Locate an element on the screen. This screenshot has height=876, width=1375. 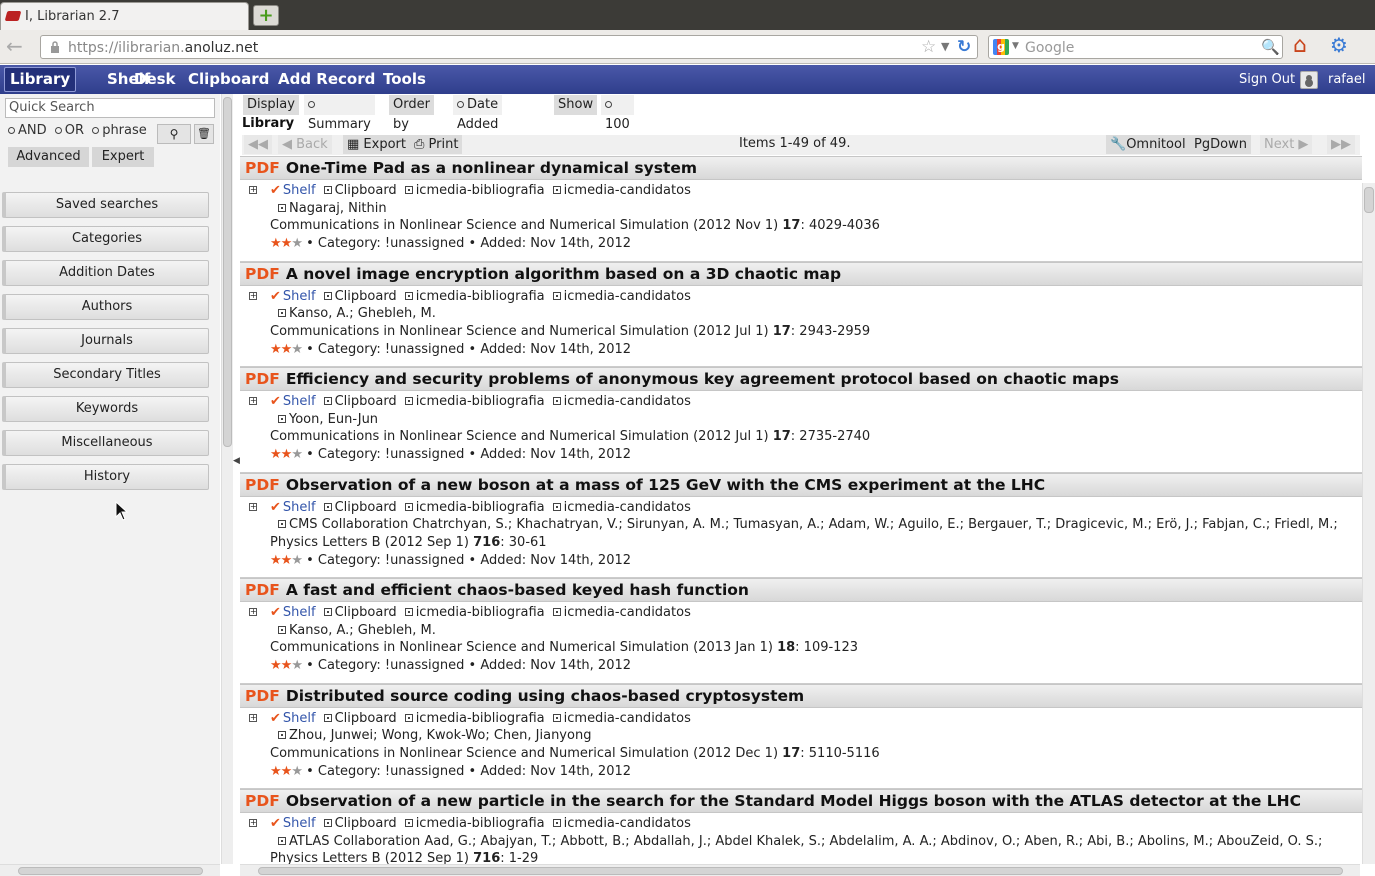
browser-tab: I, Librarian 2.7 is located at coordinates (124, 16).